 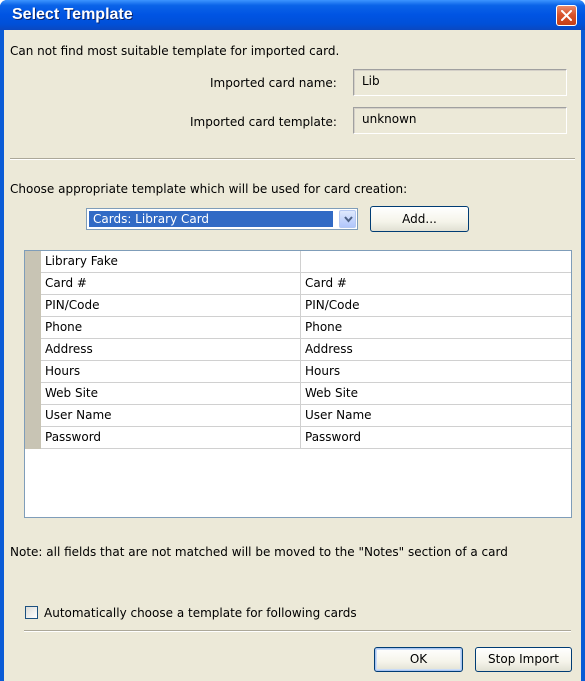 What do you see at coordinates (436, 350) in the screenshot?
I see `imported-field-cell: Address` at bounding box center [436, 350].